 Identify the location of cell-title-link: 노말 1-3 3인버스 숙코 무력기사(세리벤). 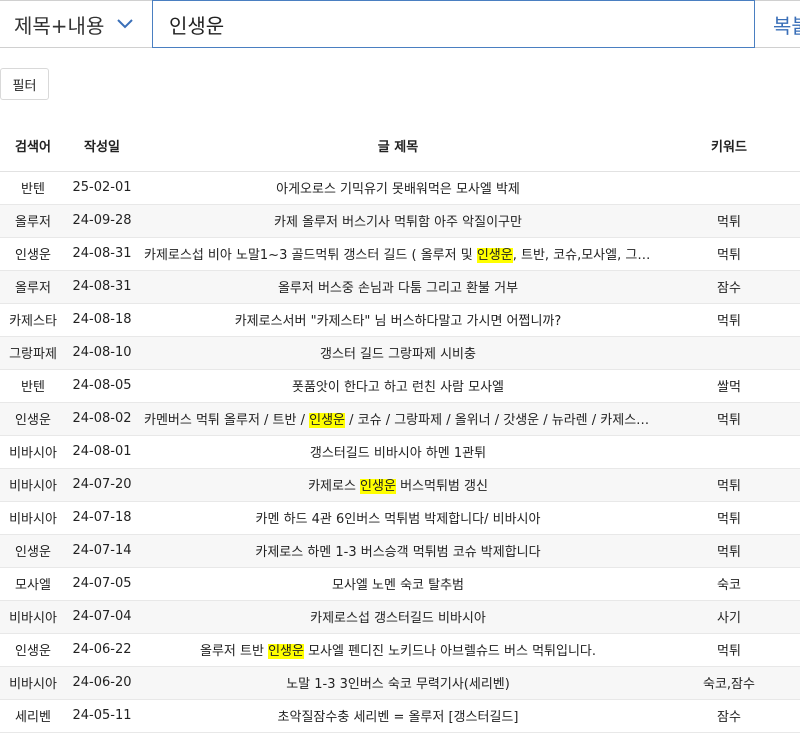
(398, 683).